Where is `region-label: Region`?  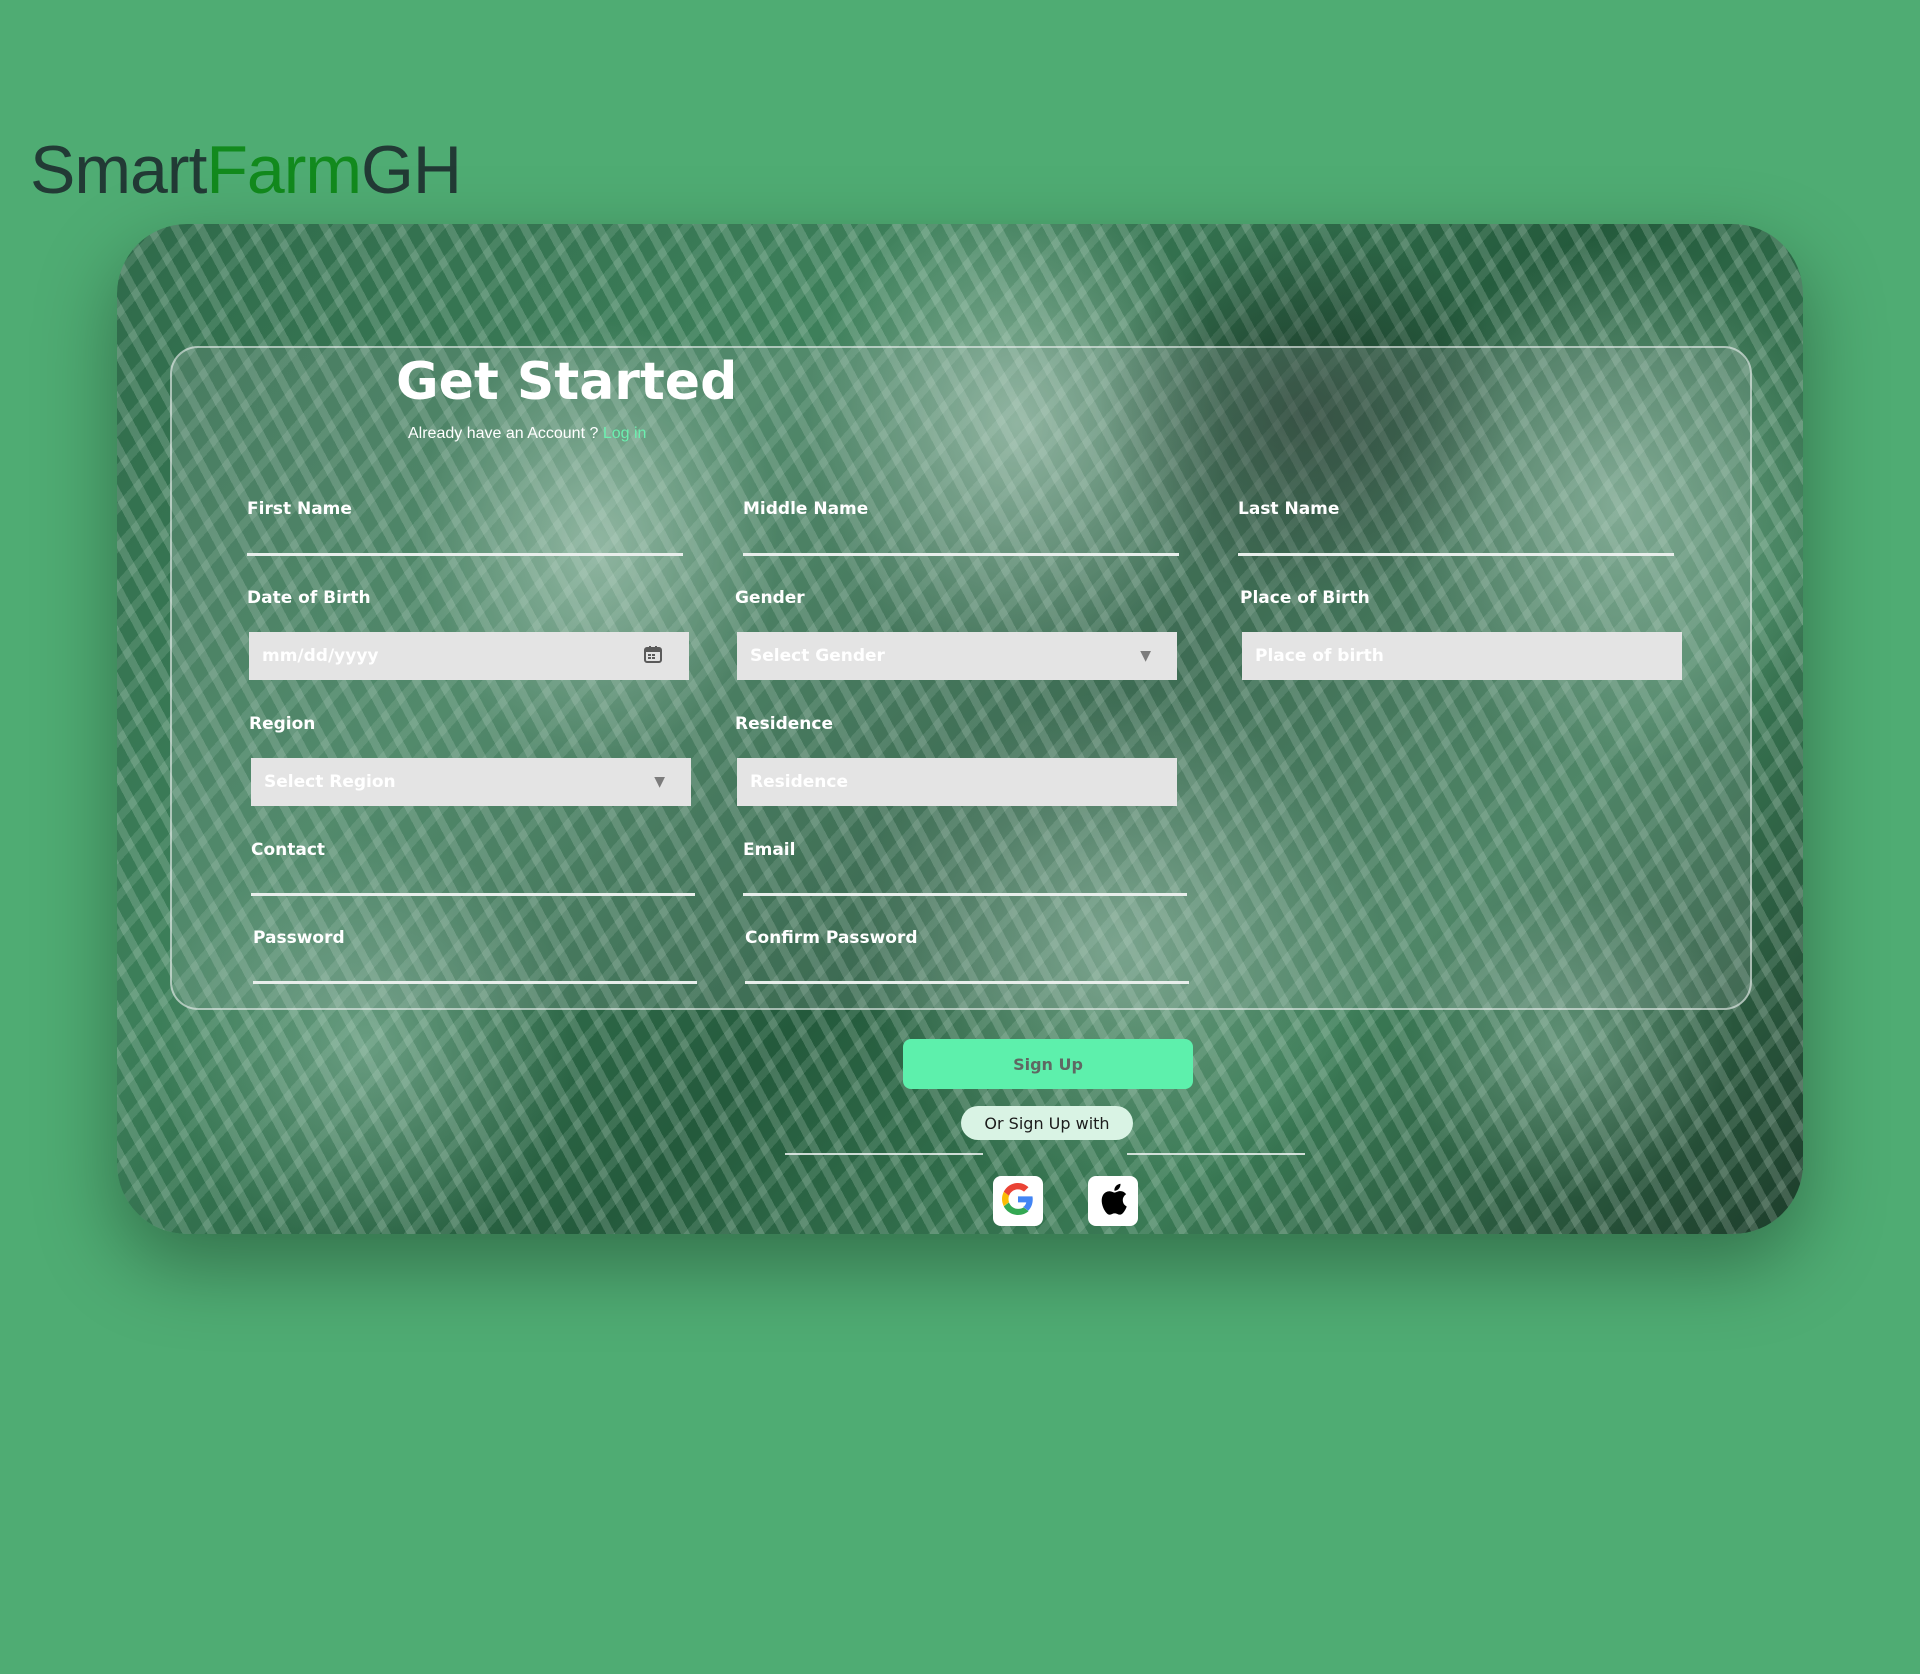 region-label: Region is located at coordinates (282, 724).